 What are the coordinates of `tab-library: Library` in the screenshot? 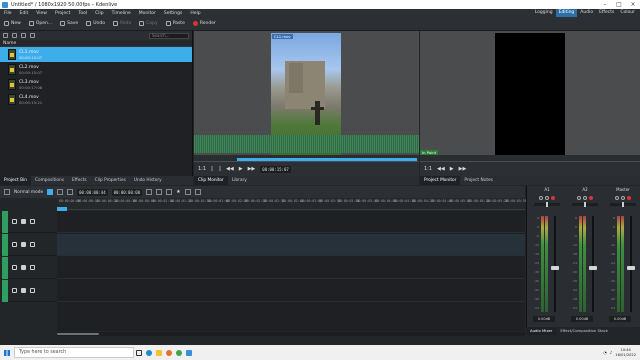 It's located at (239, 180).